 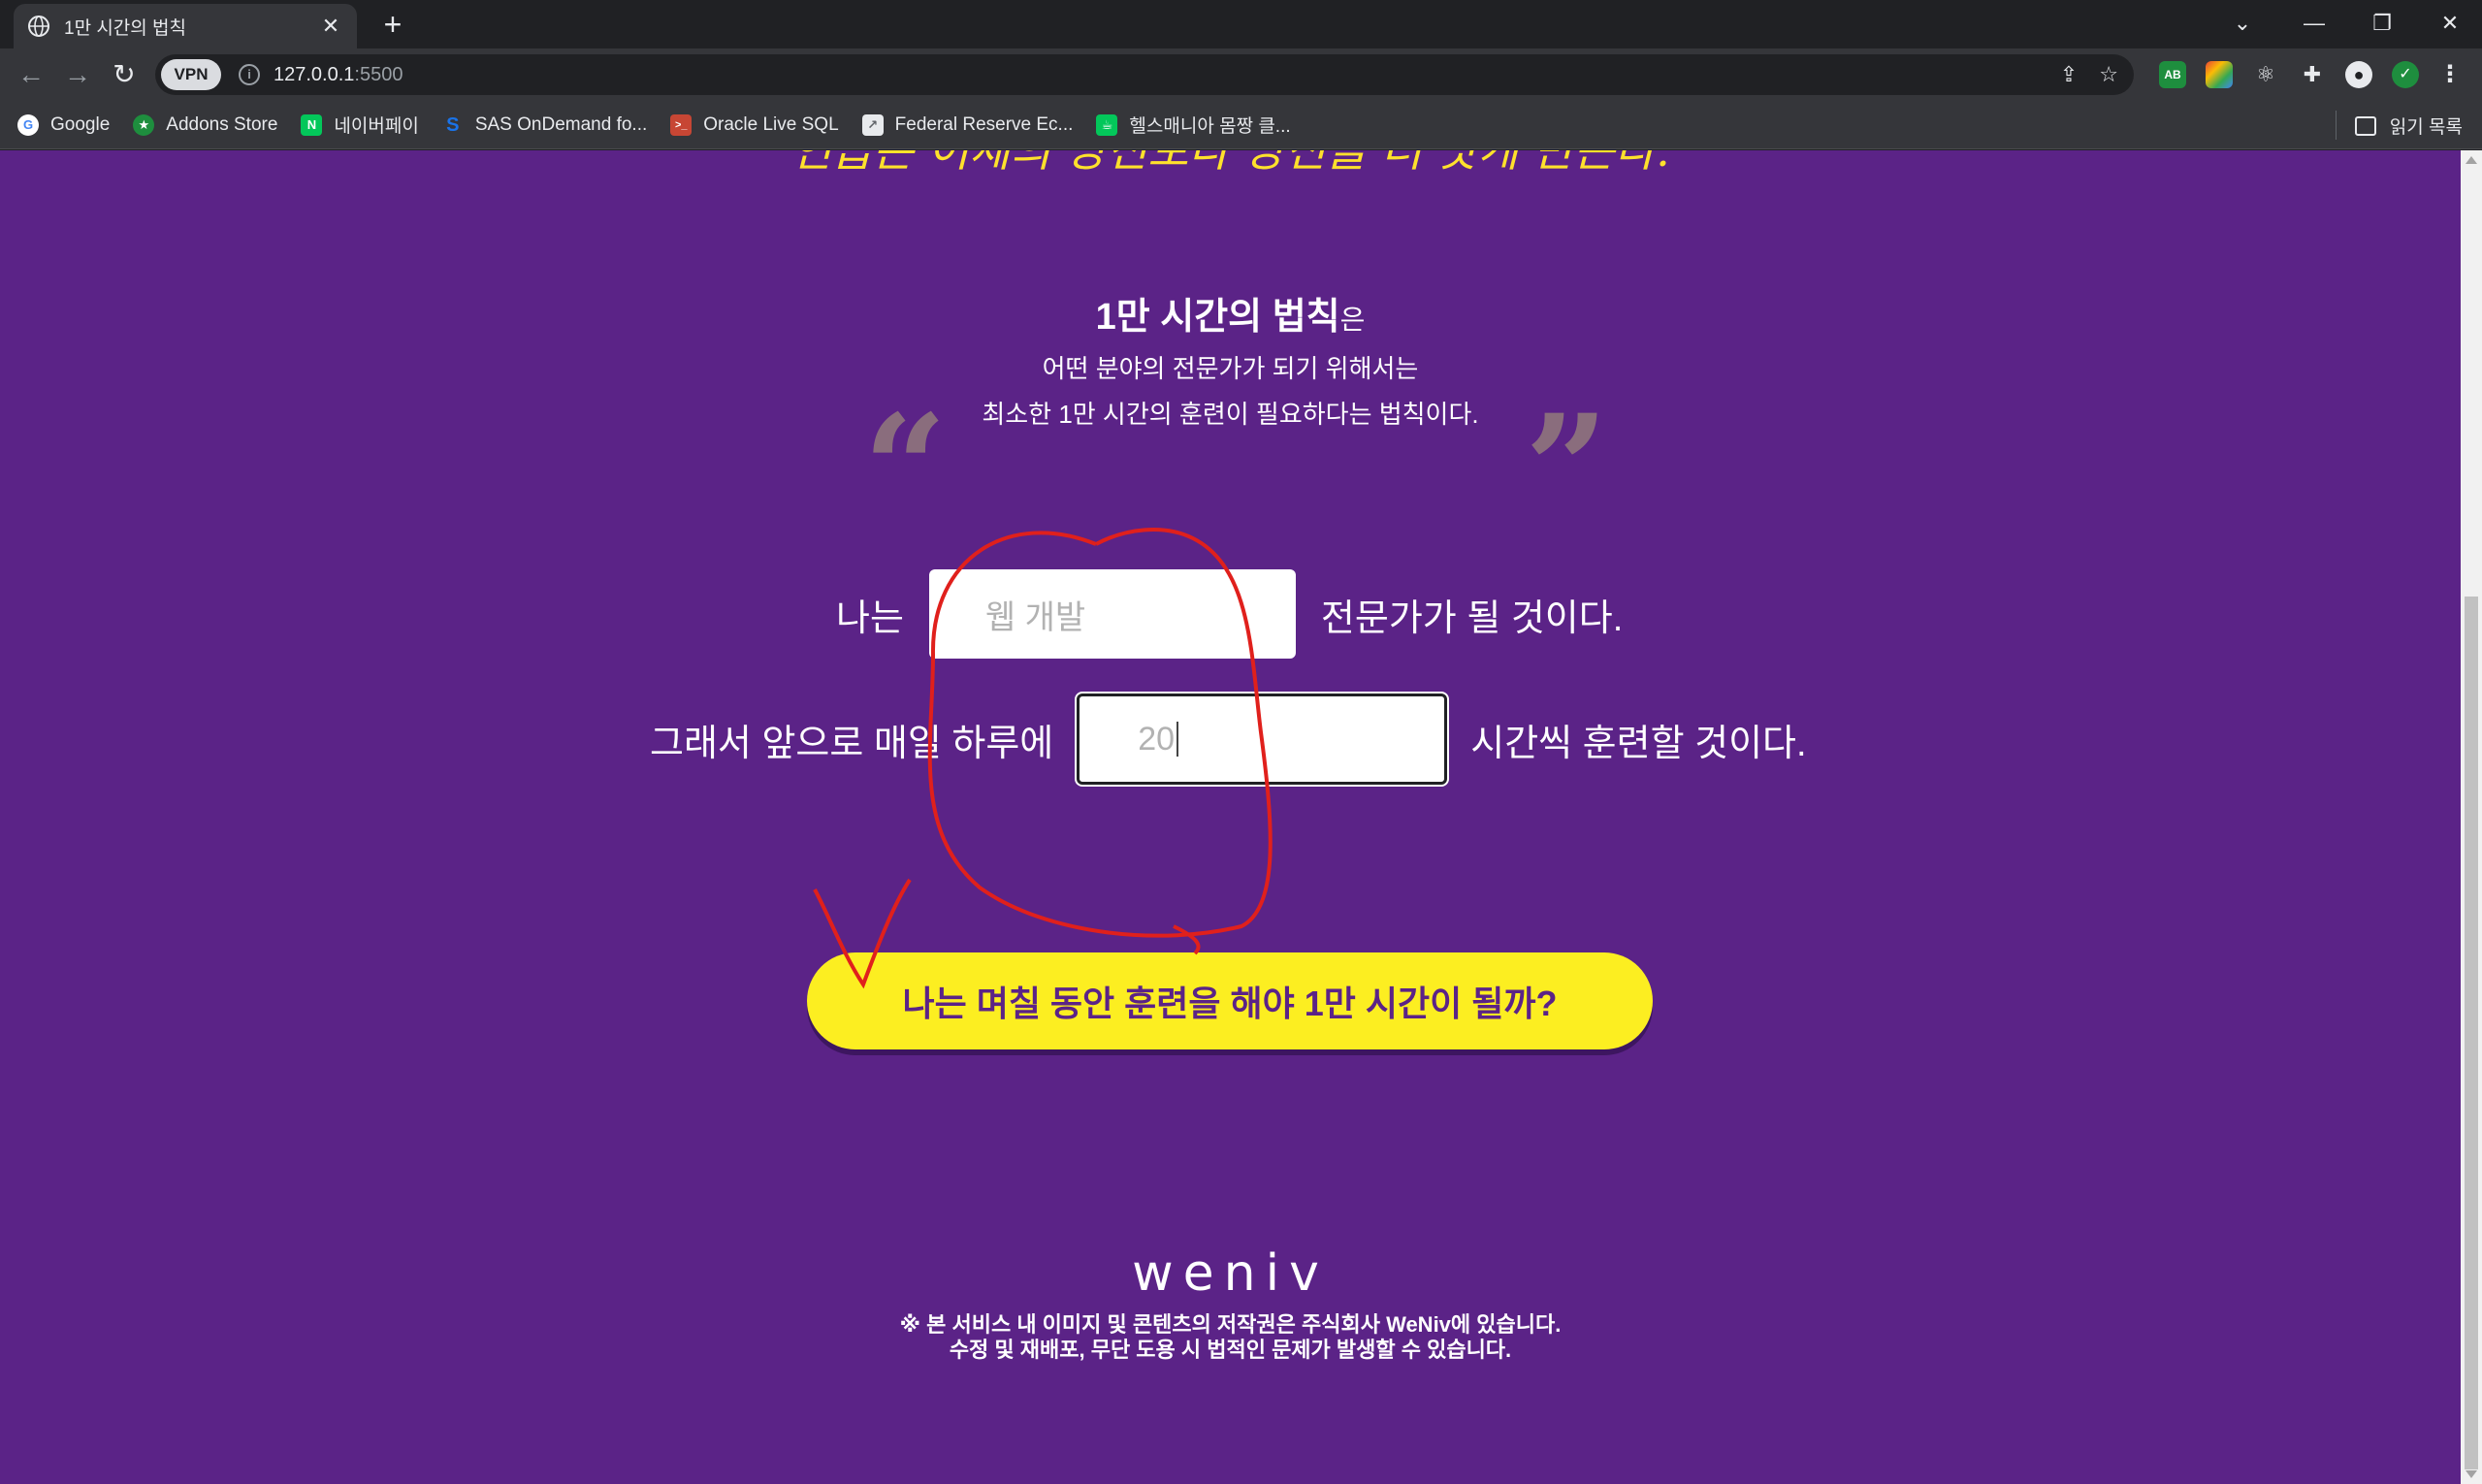 What do you see at coordinates (2069, 74) in the screenshot?
I see `share-icon: ⇪` at bounding box center [2069, 74].